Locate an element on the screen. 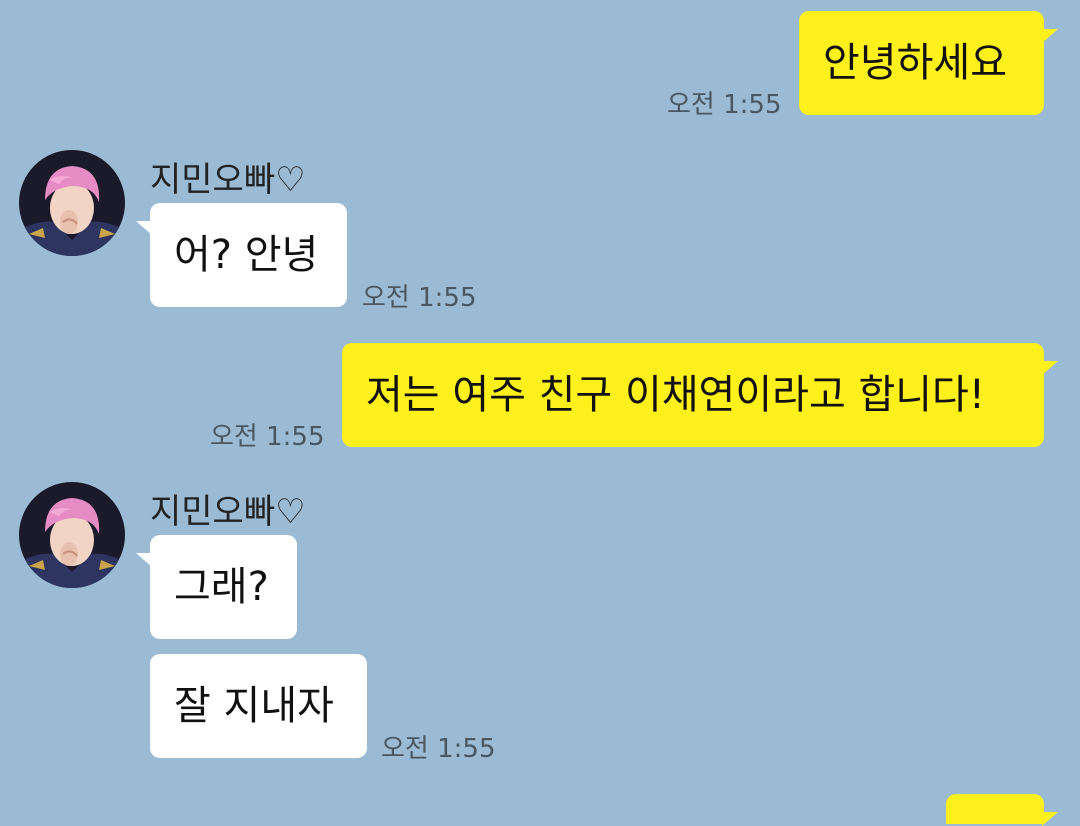 This screenshot has width=1080, height=826. friend-message-bubble: 잘 지내자 is located at coordinates (258, 706).